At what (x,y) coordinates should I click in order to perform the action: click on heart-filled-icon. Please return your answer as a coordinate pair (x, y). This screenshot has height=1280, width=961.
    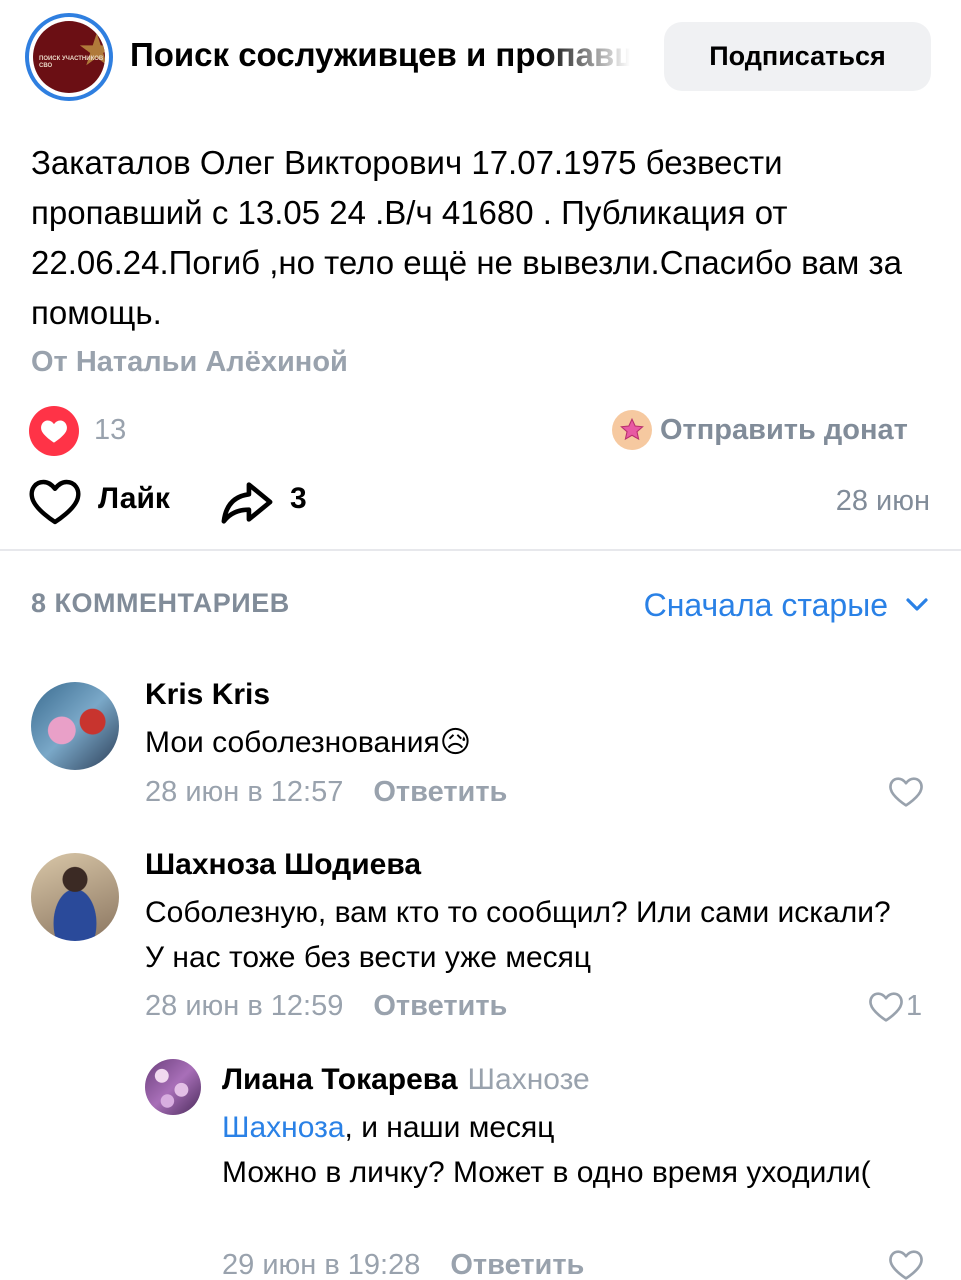
    Looking at the image, I should click on (54, 431).